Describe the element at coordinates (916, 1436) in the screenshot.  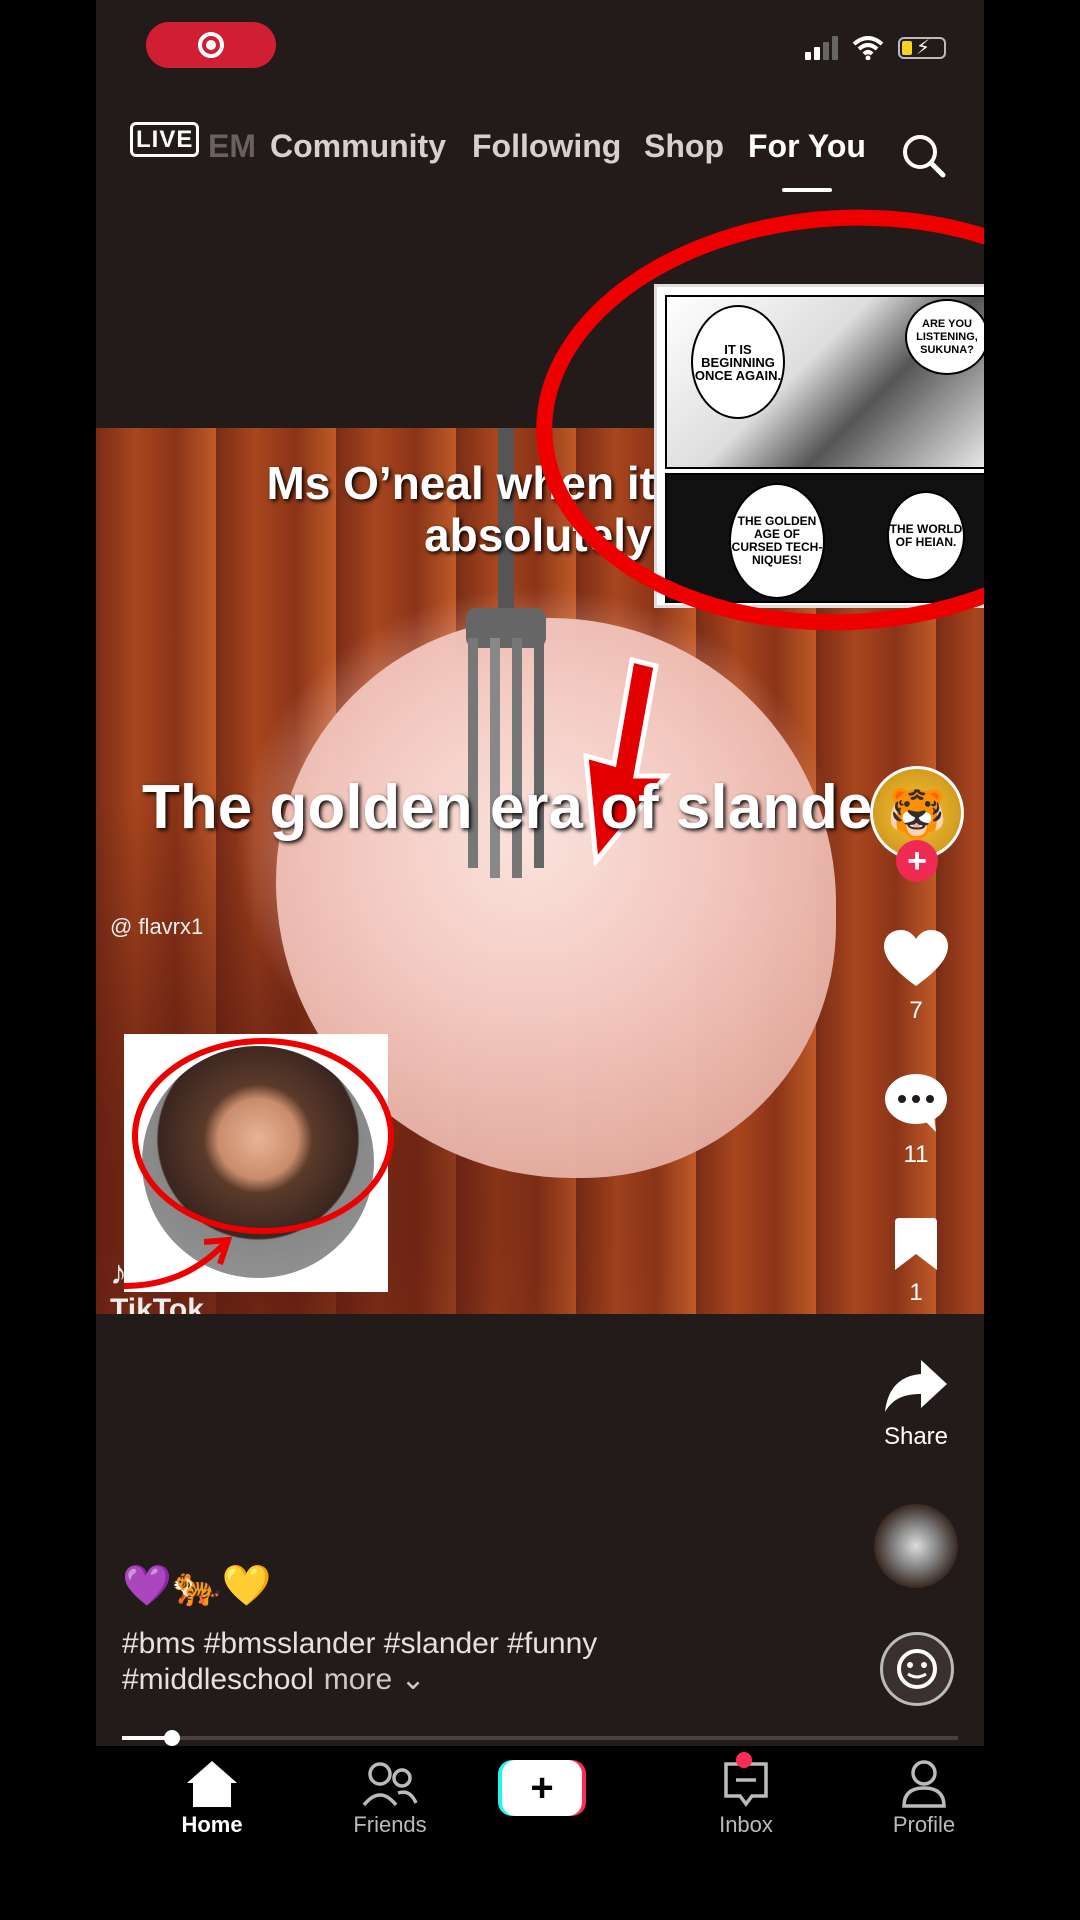
I see `share-label: Share` at that location.